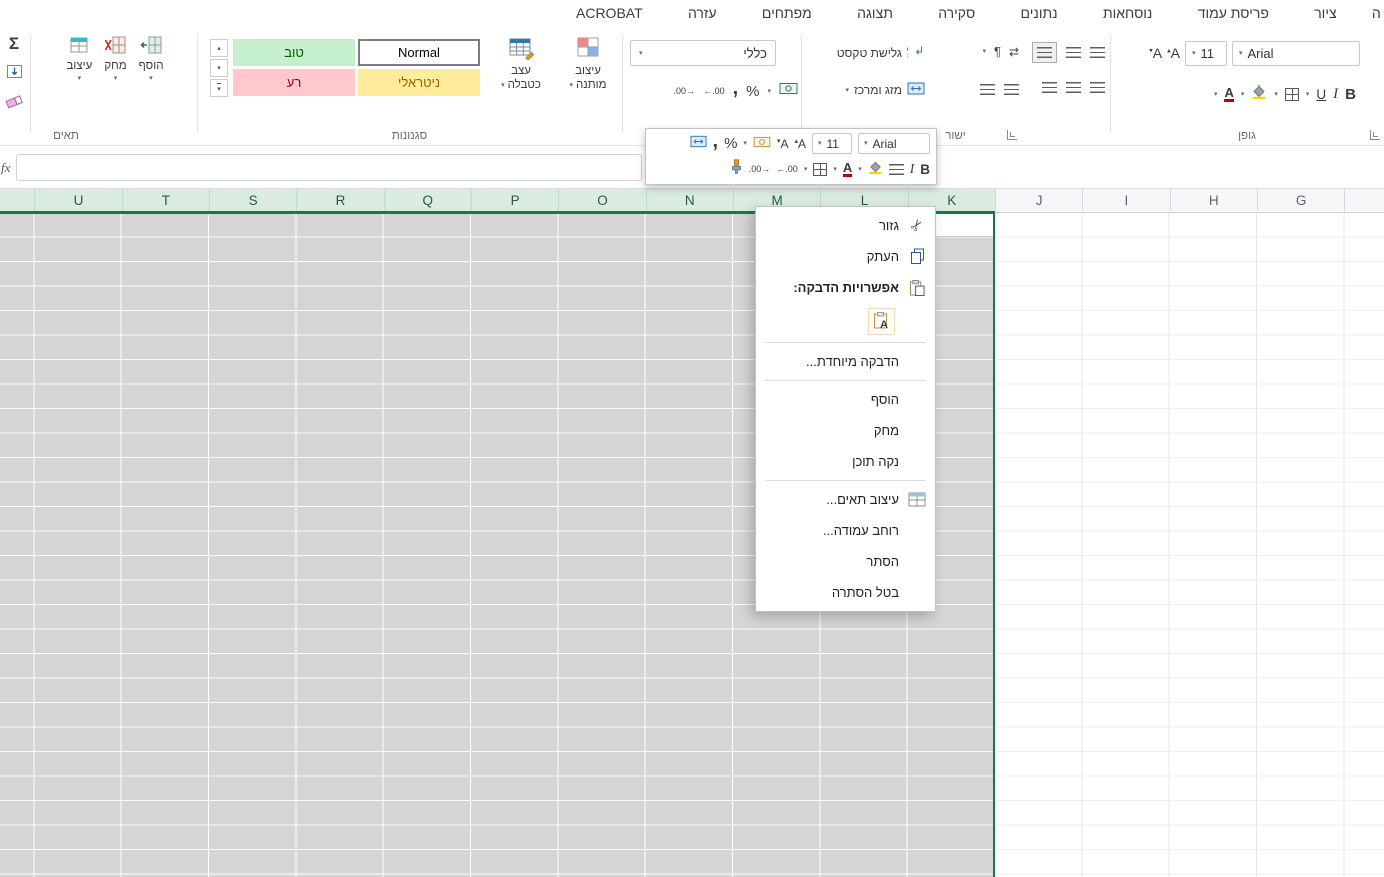 This screenshot has width=1384, height=877. I want to click on mini-bold-button: B, so click(925, 169).